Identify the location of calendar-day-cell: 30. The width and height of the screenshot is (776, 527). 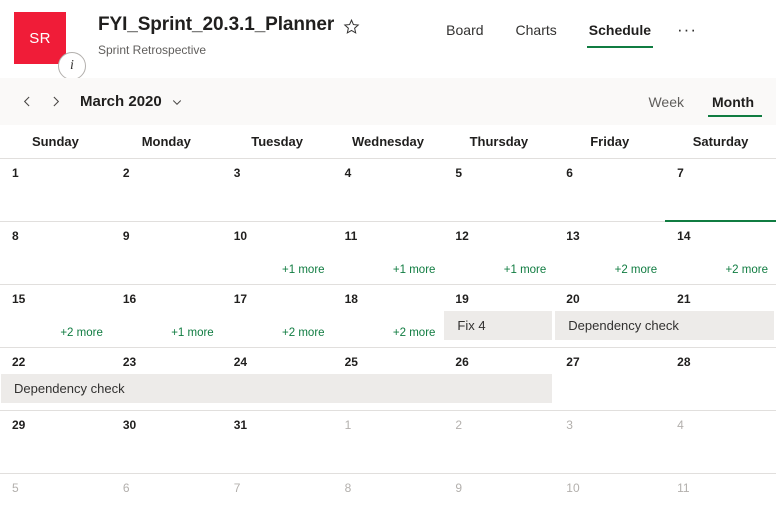
(166, 442).